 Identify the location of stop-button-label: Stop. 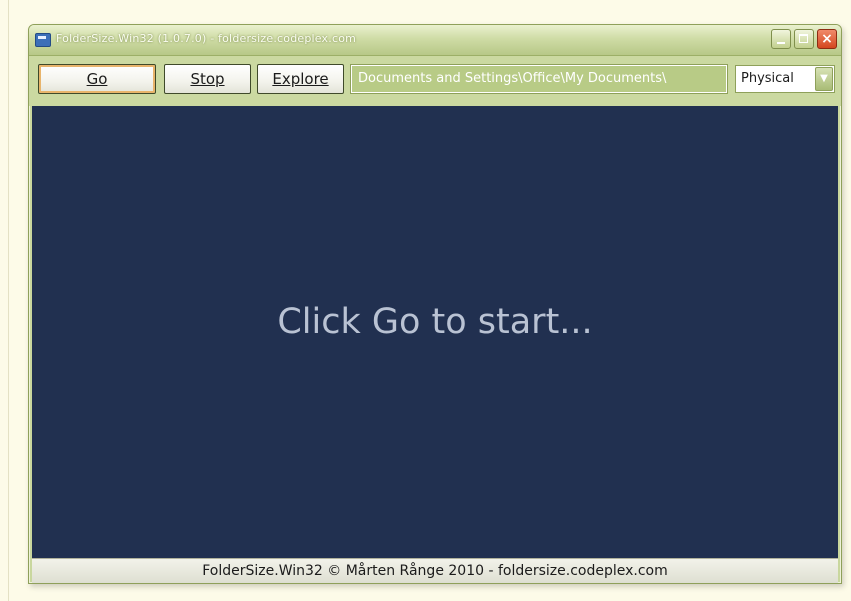
(207, 79).